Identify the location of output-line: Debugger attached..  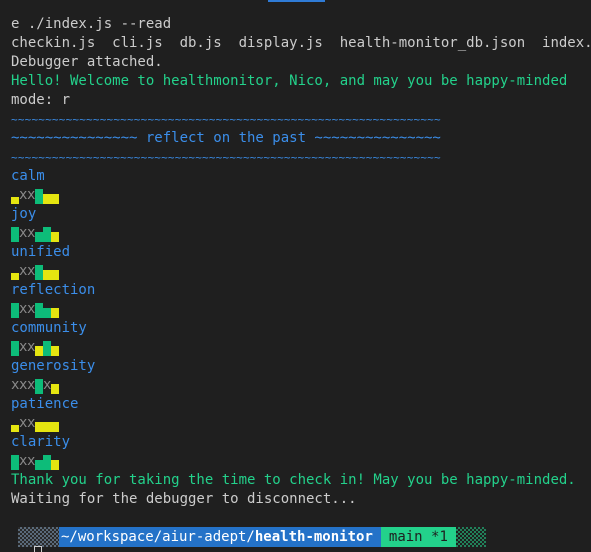
(87, 62).